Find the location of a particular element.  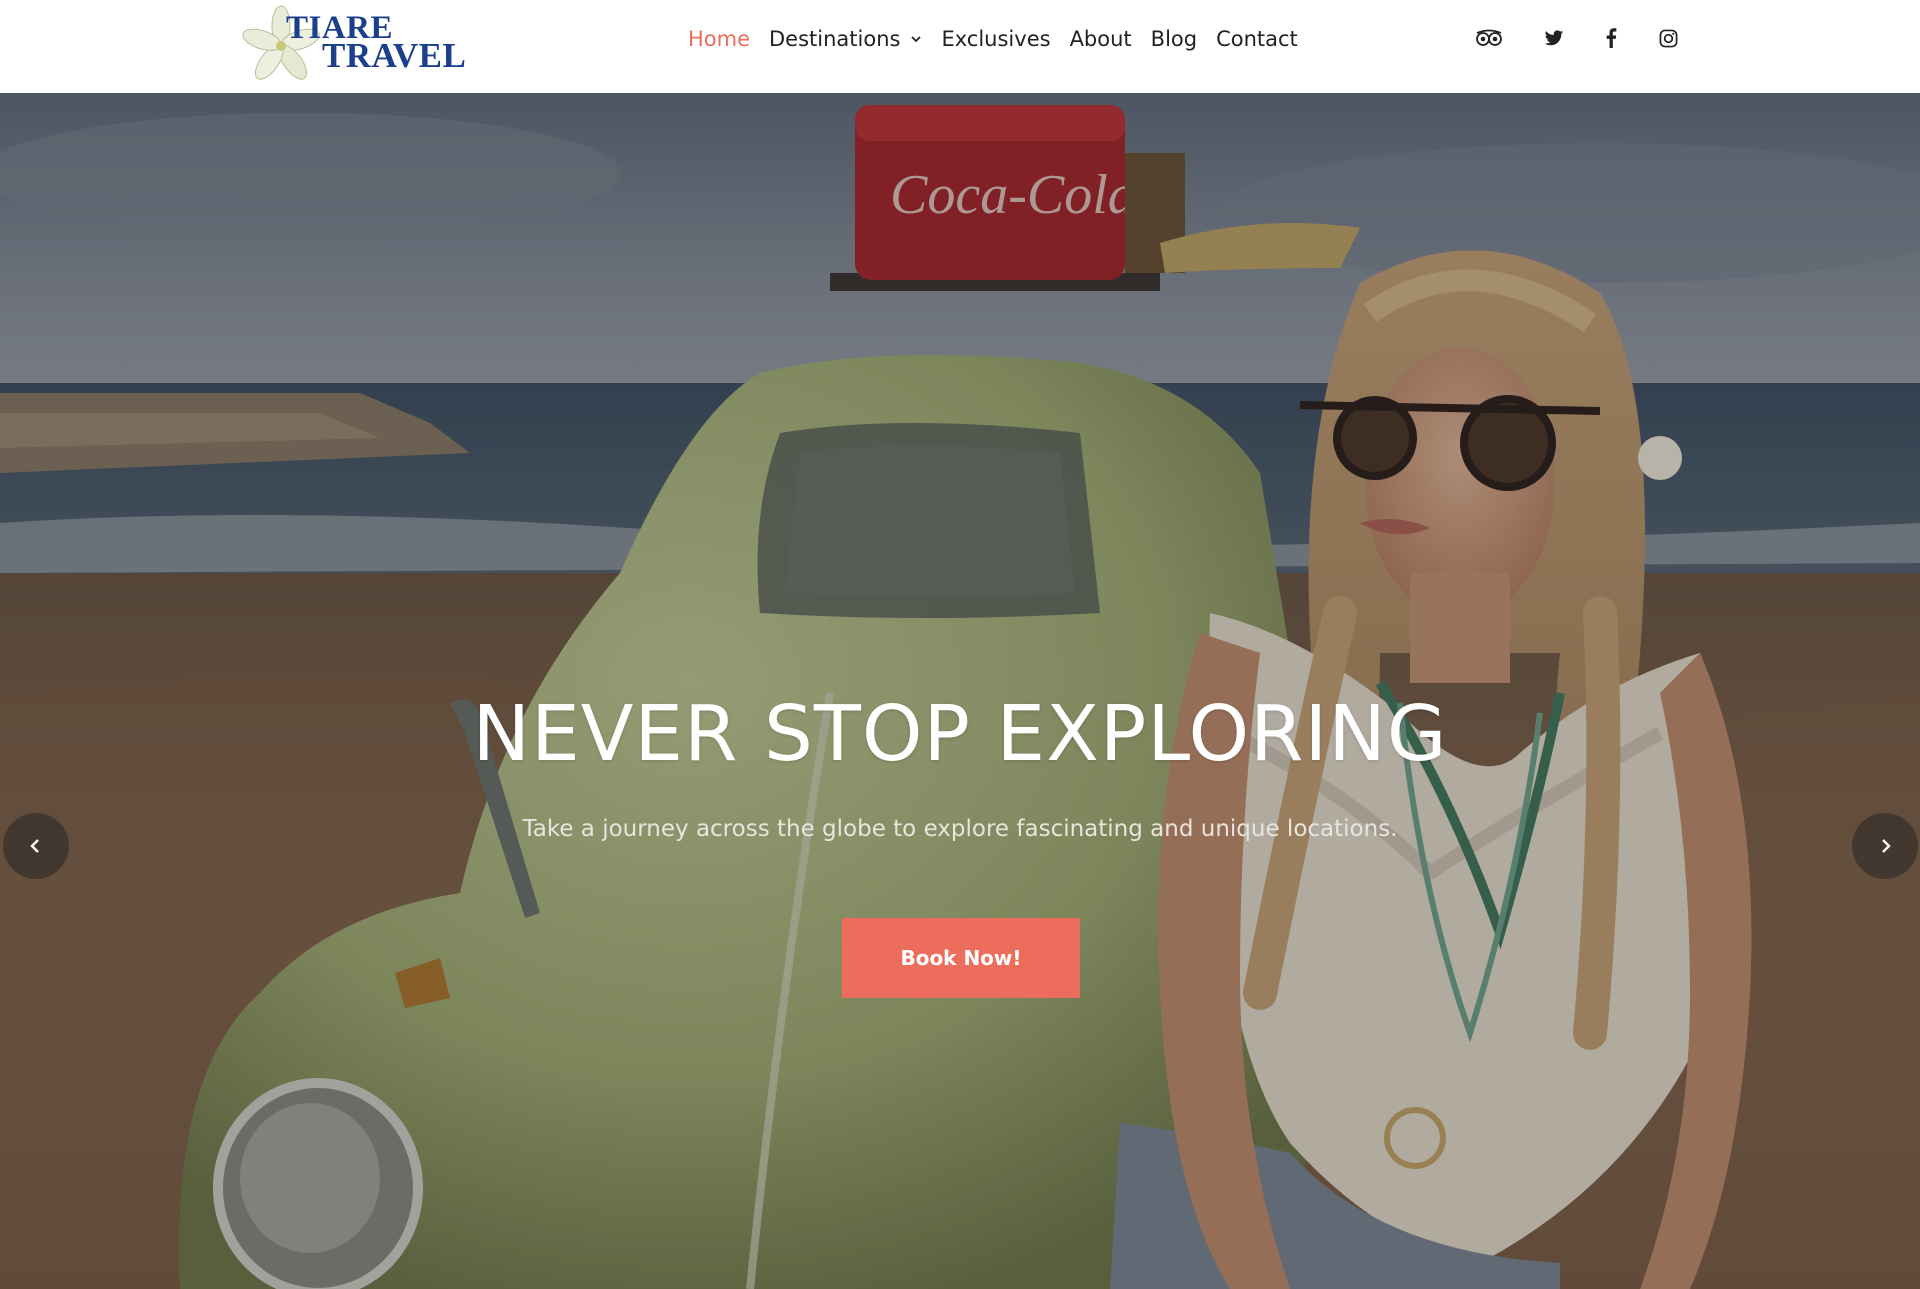

hero-title: NEVER STOP EXPLORING is located at coordinates (960, 734).